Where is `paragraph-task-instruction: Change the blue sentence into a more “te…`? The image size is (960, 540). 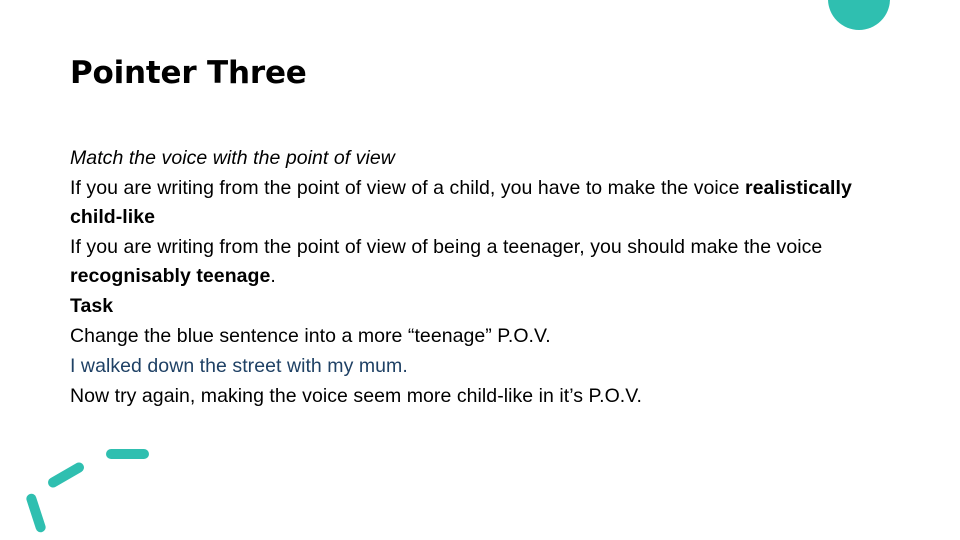 paragraph-task-instruction: Change the blue sentence into a more “te… is located at coordinates (310, 336).